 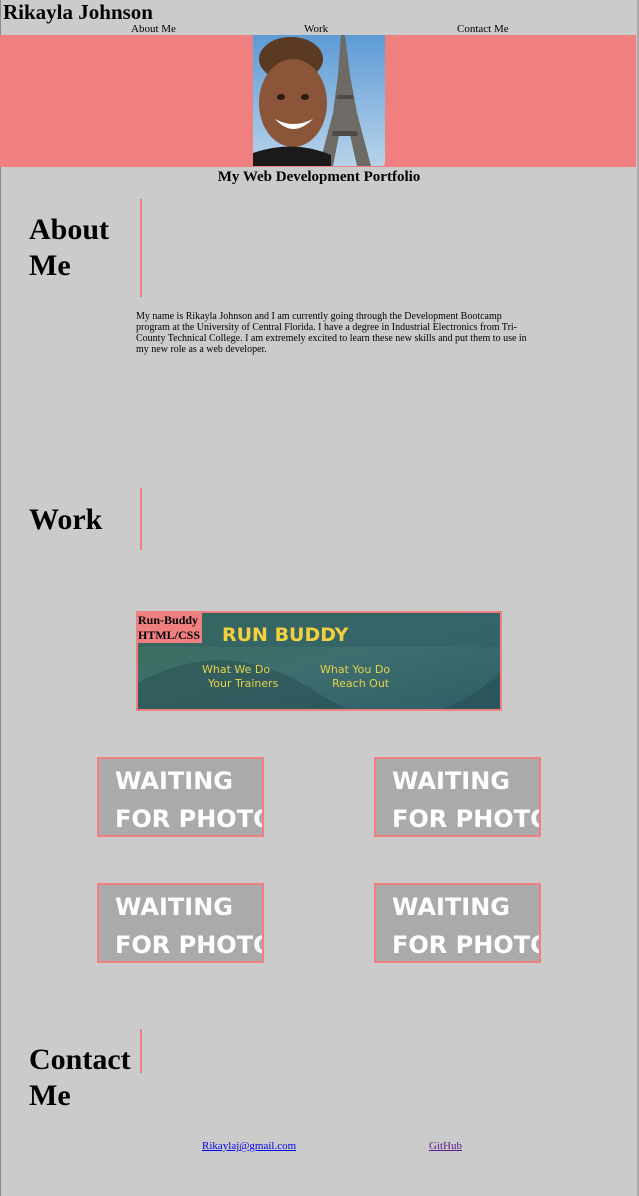 I want to click on about-divider, so click(x=141, y=248).